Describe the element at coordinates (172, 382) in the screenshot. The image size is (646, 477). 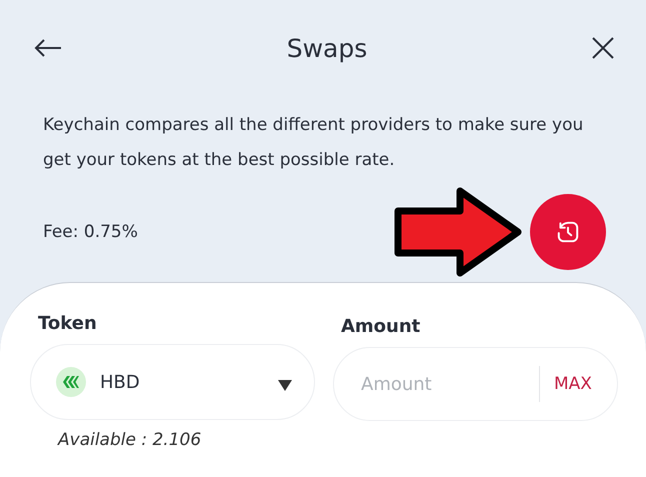
I see `token-select: HBD` at that location.